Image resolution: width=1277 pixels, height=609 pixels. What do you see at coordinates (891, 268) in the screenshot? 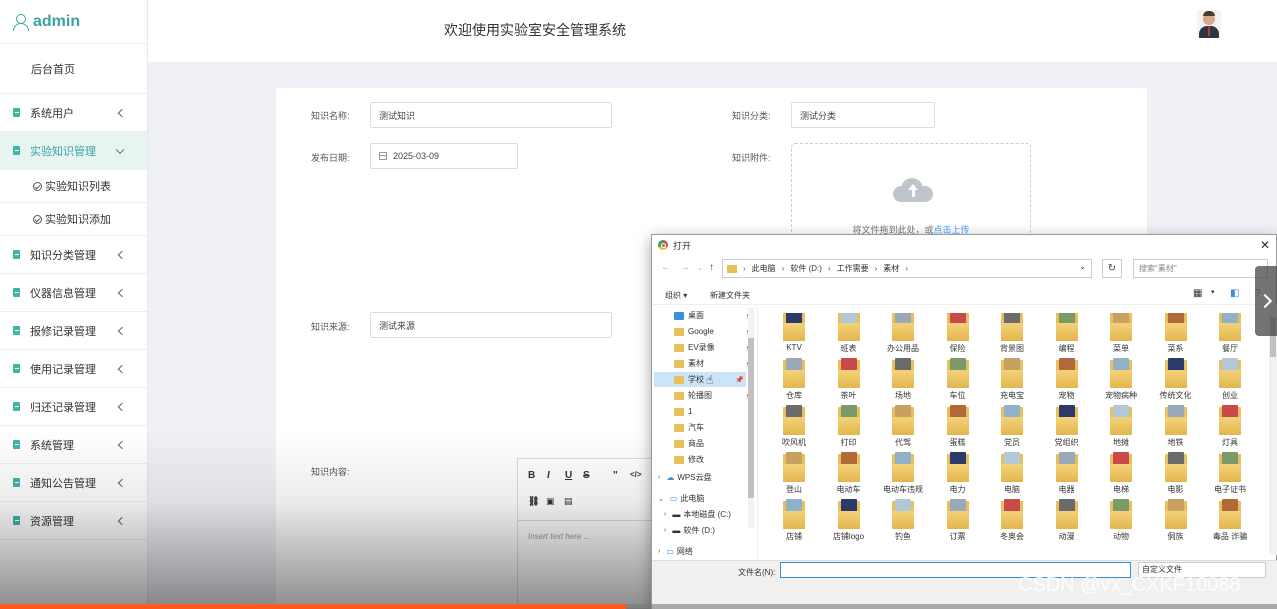
I see `breadcrumb: 素材` at bounding box center [891, 268].